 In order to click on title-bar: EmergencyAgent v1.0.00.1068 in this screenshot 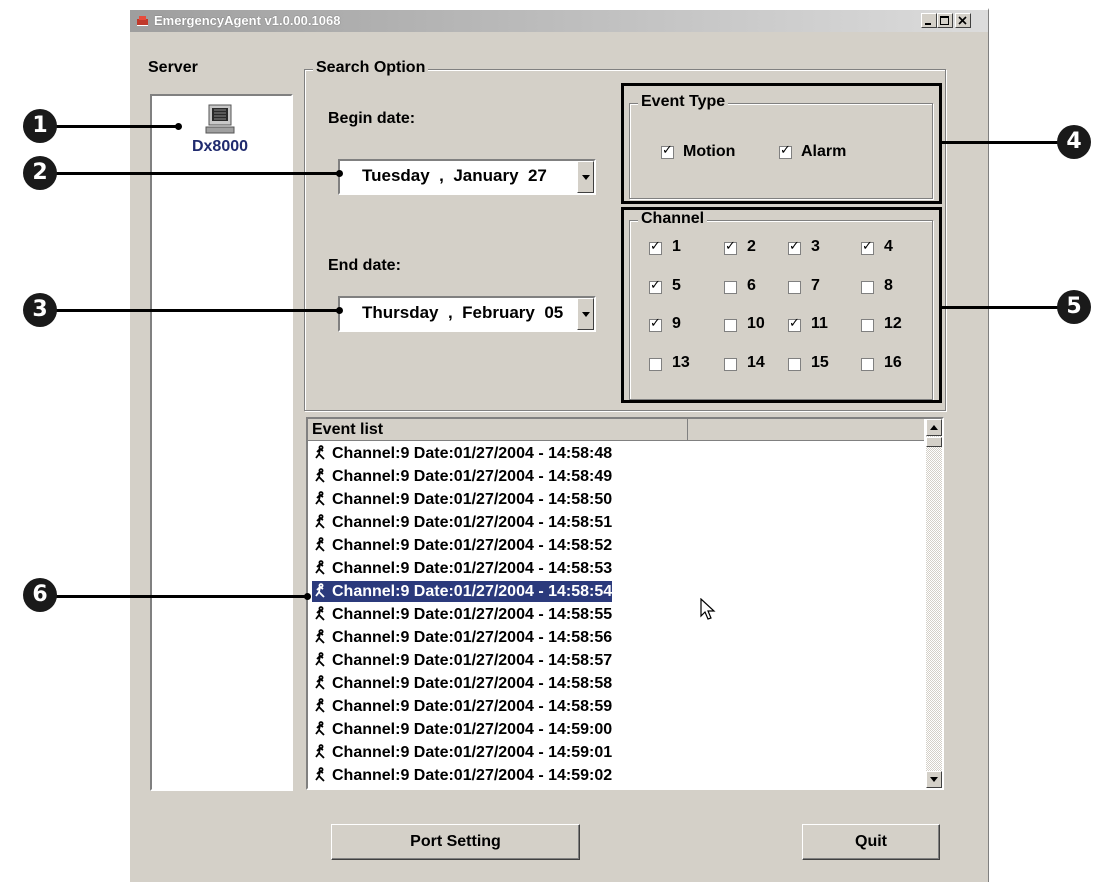, I will do `click(559, 21)`.